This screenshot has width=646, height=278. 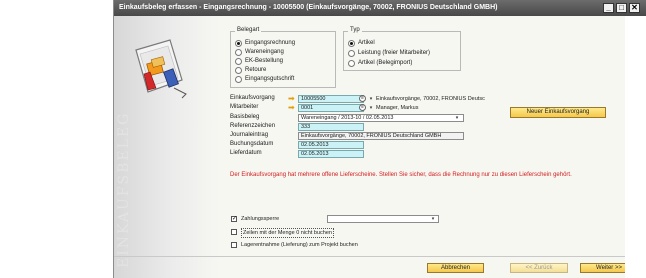 What do you see at coordinates (234, 219) in the screenshot?
I see `zahlungssperre-checkbox: ✓` at bounding box center [234, 219].